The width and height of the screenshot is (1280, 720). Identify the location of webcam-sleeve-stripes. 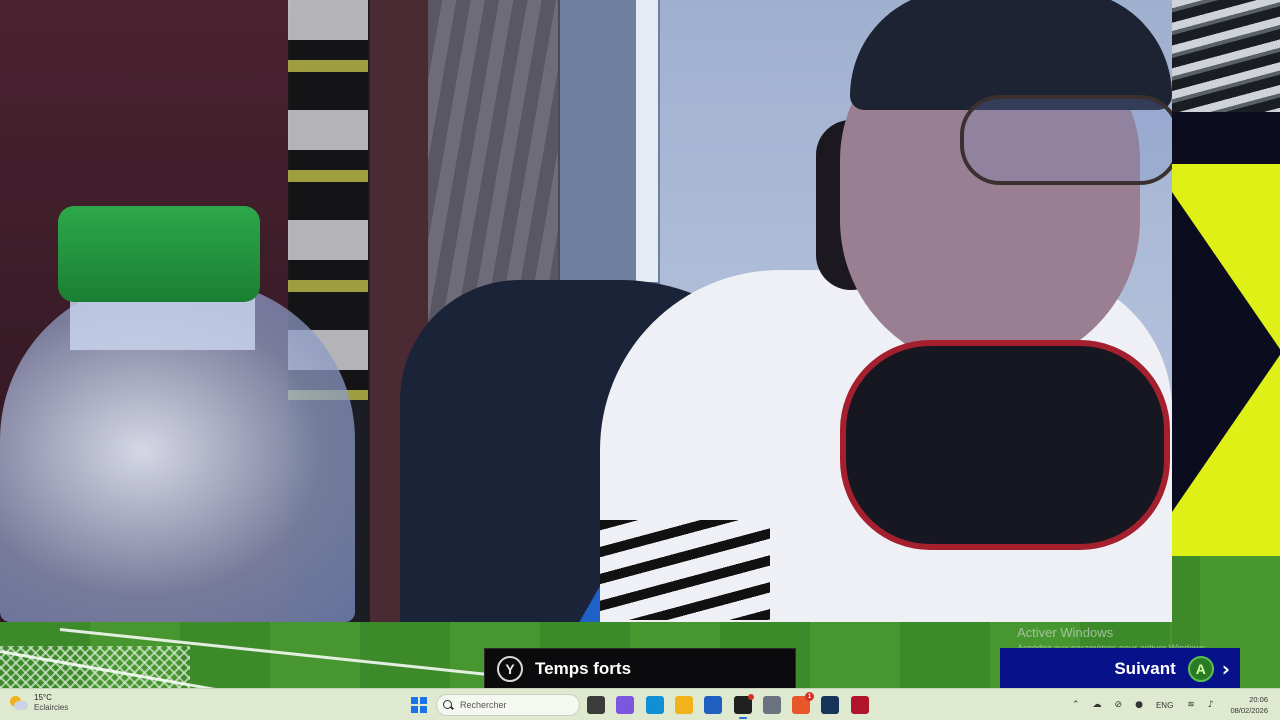
(685, 570).